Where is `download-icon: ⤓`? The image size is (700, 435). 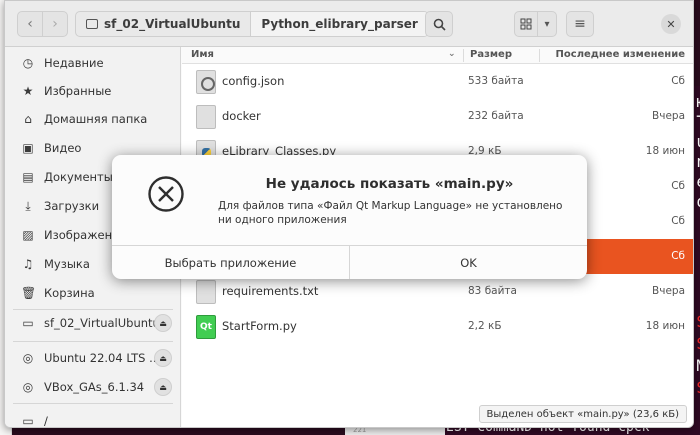 download-icon: ⤓ is located at coordinates (28, 205).